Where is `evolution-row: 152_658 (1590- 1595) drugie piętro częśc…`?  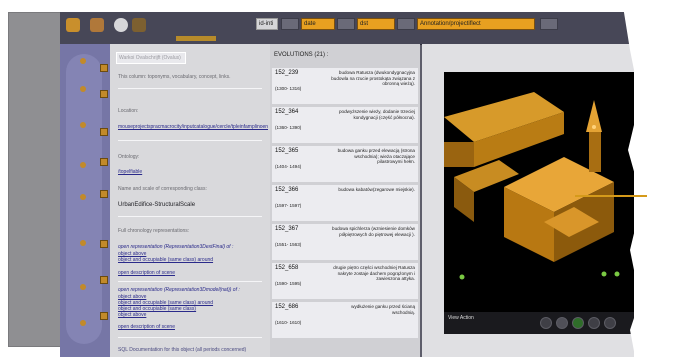
evolution-row: 152_658 (1590- 1595) drugie piętro częśc… is located at coordinates (345, 281).